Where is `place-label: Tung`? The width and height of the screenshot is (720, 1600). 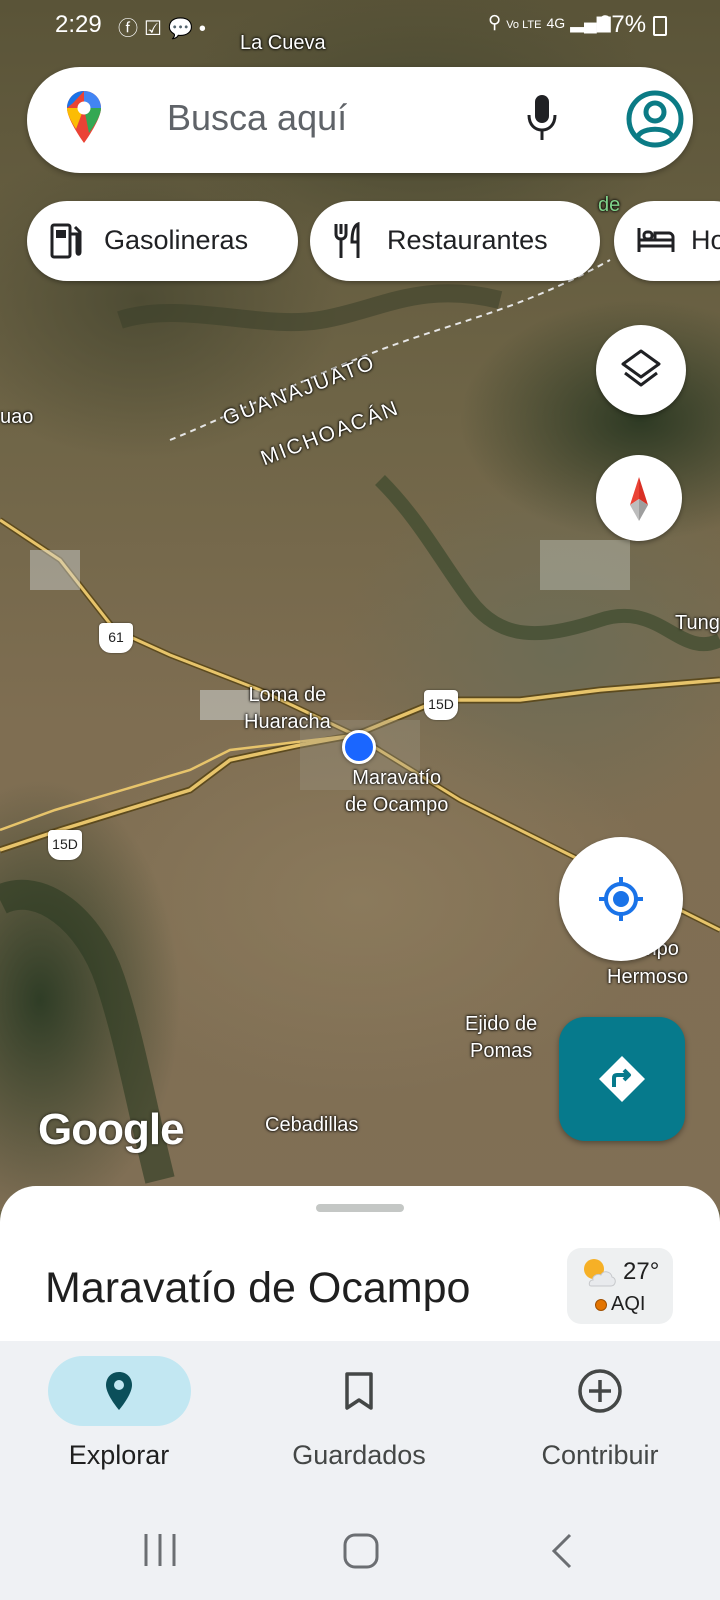
place-label: Tung is located at coordinates (697, 623).